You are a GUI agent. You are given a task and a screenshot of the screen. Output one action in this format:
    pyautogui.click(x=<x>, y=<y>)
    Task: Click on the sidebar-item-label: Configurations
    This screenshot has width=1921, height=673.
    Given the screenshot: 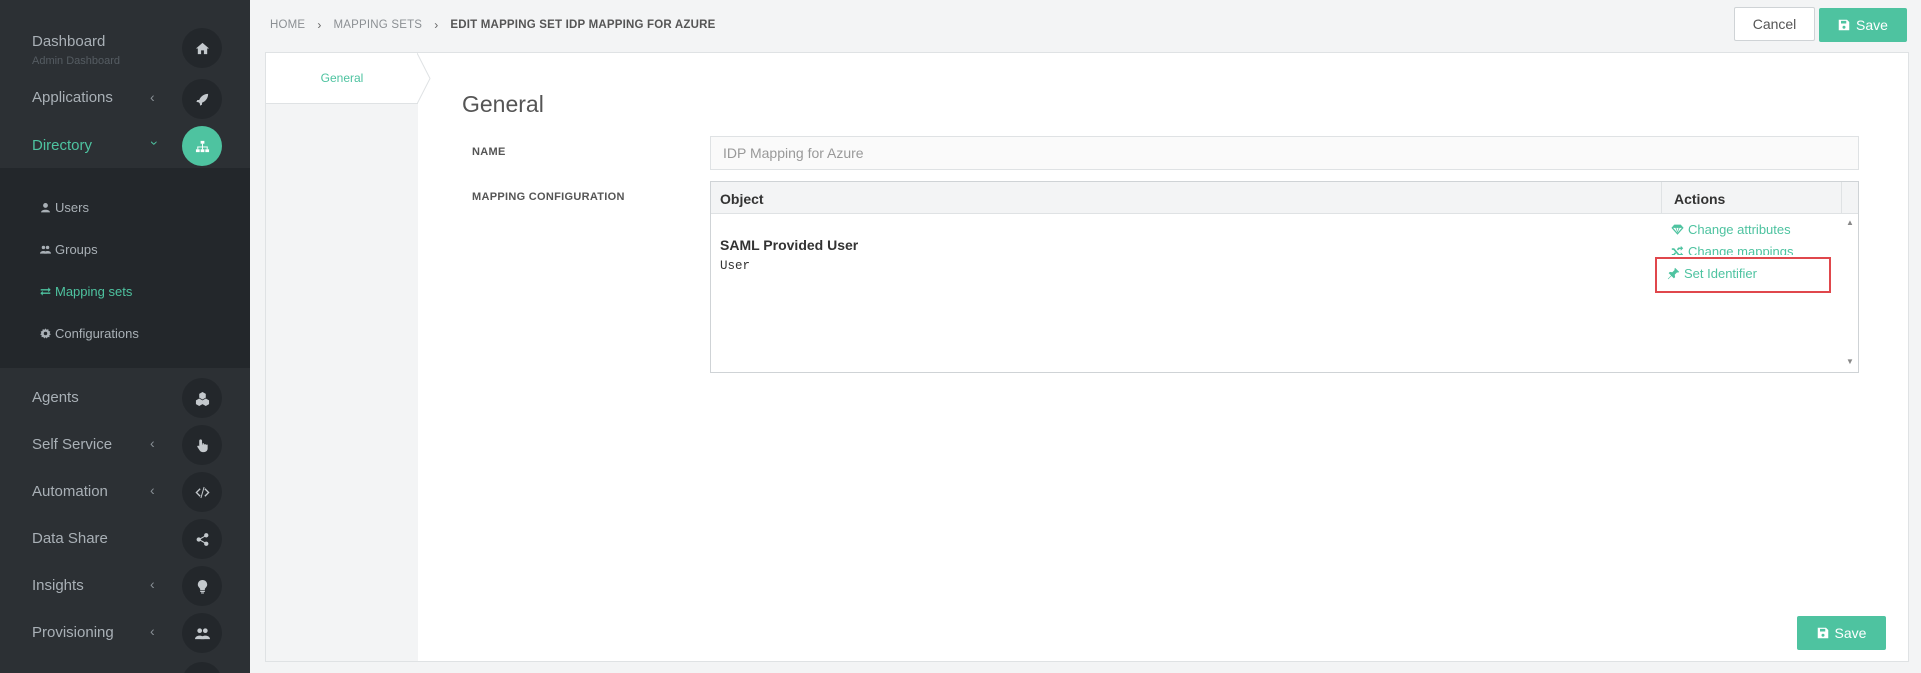 What is the action you would take?
    pyautogui.click(x=97, y=333)
    